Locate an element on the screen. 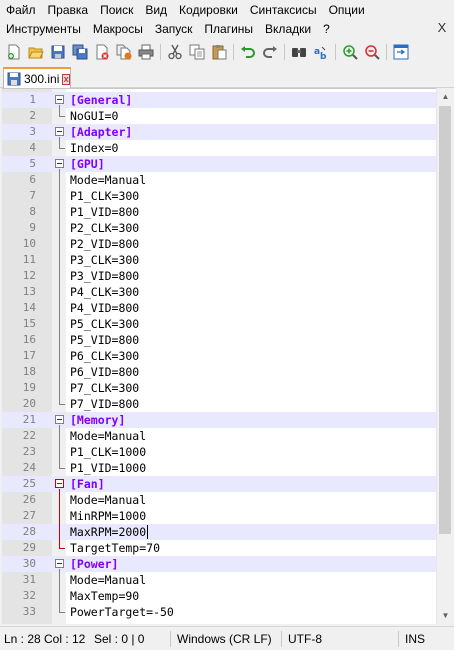  menu-tabs: Вкладки is located at coordinates (288, 29).